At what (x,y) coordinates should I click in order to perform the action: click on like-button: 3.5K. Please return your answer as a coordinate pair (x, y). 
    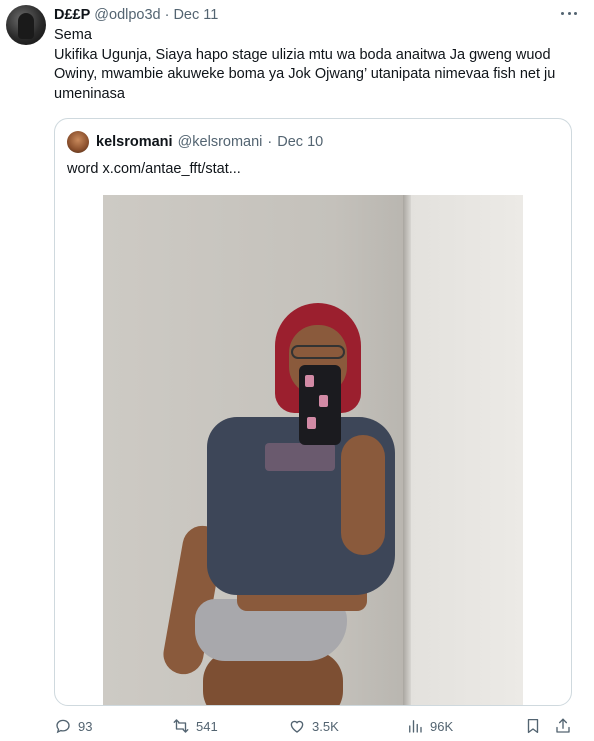
    Looking at the image, I should click on (313, 726).